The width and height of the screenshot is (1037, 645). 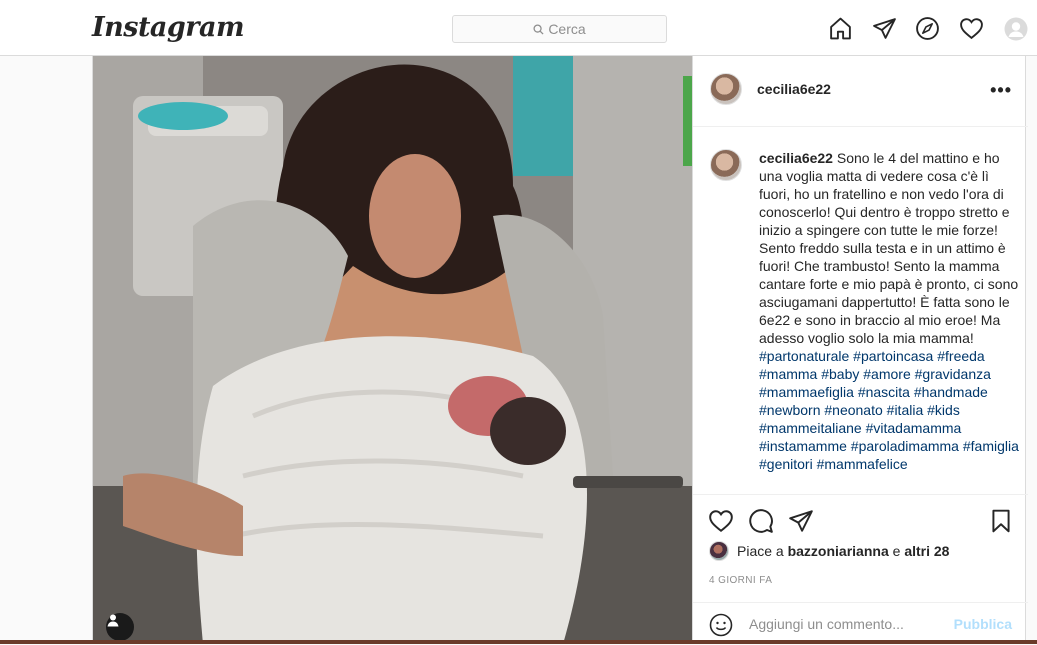 I want to click on likes-prefix: Piace a, so click(x=760, y=551).